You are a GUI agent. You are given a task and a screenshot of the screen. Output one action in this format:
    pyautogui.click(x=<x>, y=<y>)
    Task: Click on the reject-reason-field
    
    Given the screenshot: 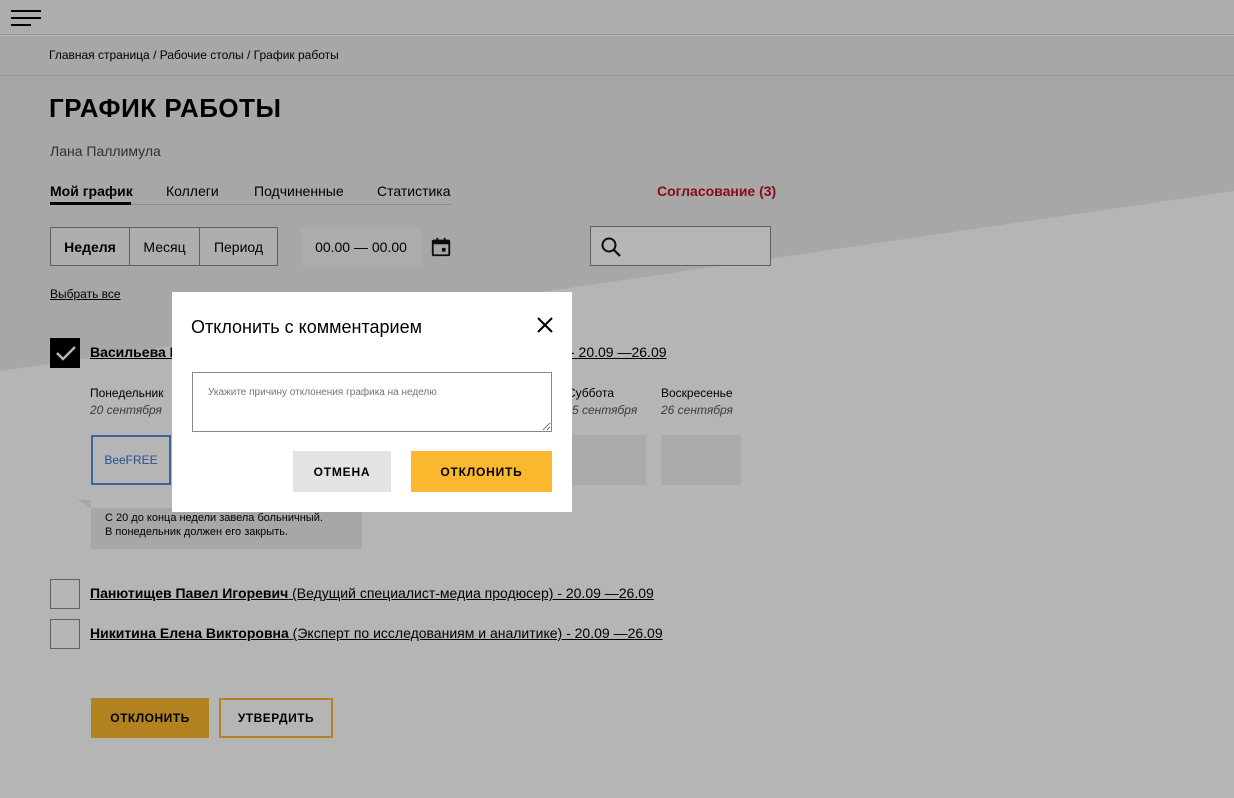 What is the action you would take?
    pyautogui.click(x=372, y=402)
    